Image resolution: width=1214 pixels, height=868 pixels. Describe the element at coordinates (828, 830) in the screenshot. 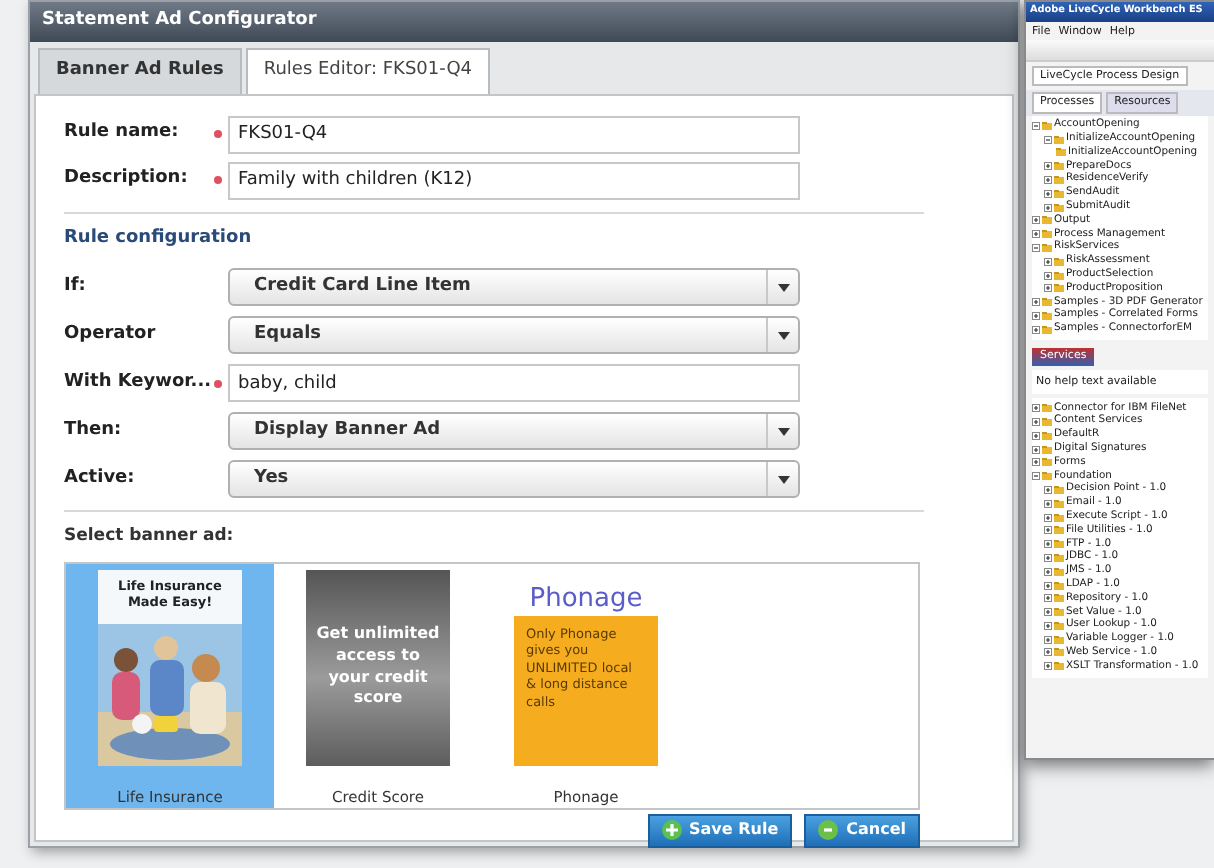

I see `minus-icon` at that location.